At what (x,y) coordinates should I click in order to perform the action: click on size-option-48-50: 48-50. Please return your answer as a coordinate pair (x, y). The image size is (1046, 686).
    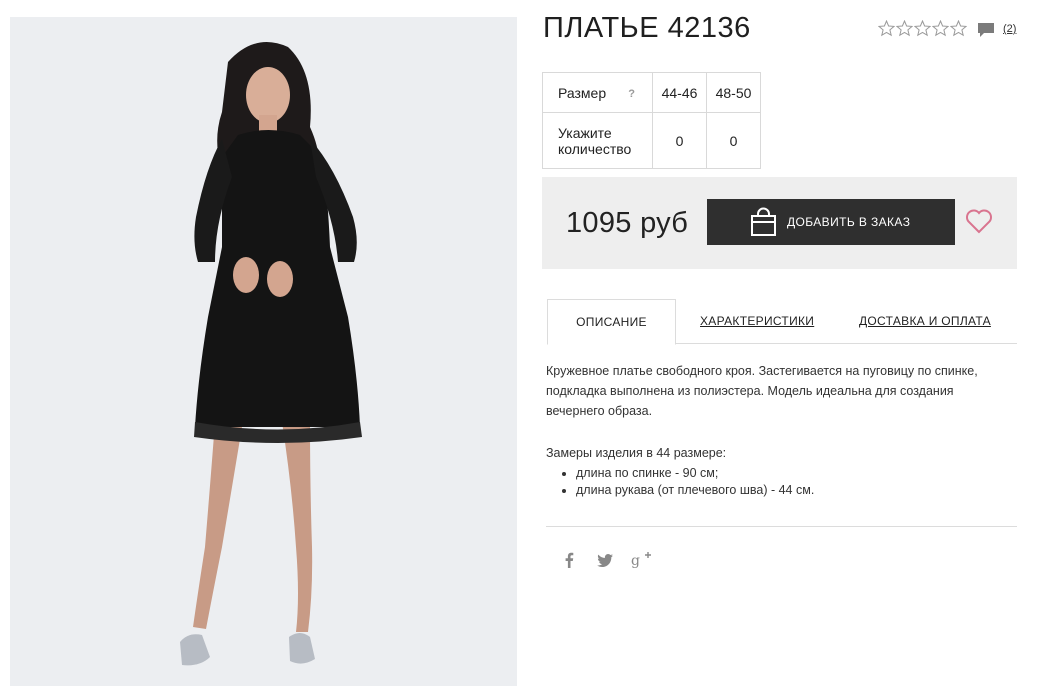
    Looking at the image, I should click on (733, 92).